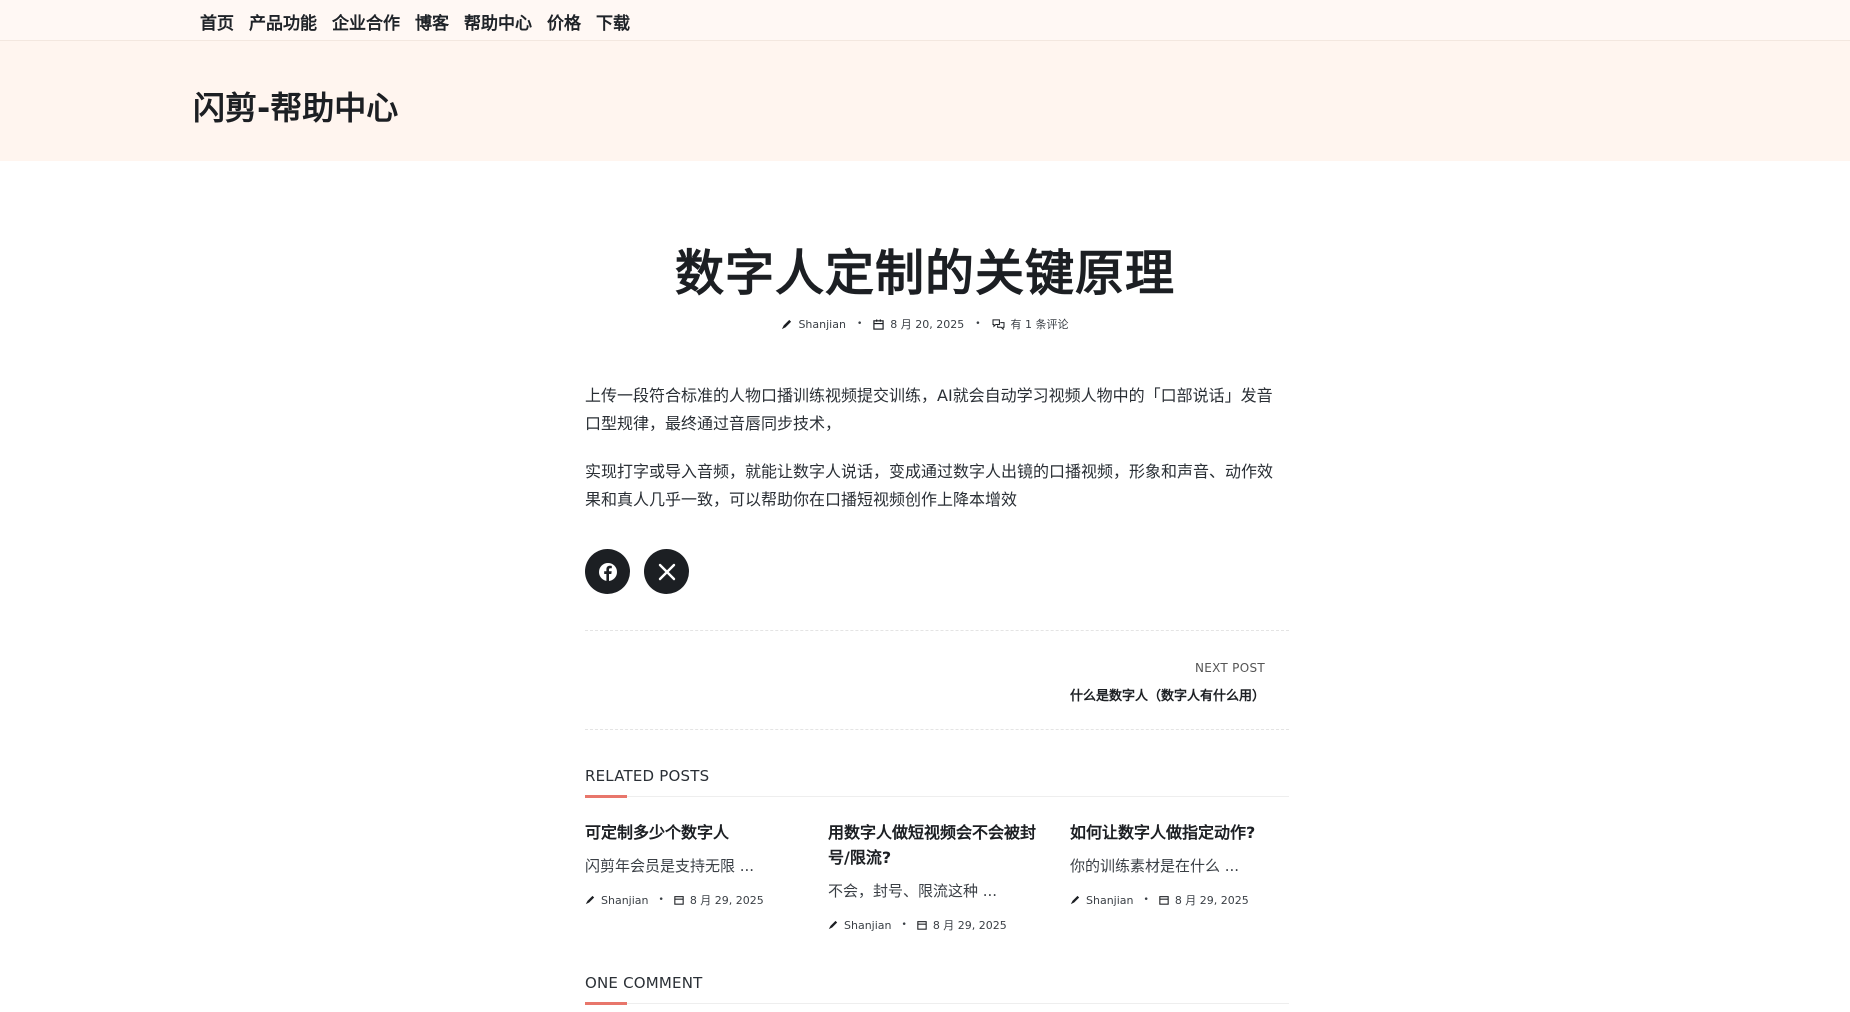  What do you see at coordinates (1177, 832) in the screenshot?
I see `related-post-title: 如何让数字人做指定动作?` at bounding box center [1177, 832].